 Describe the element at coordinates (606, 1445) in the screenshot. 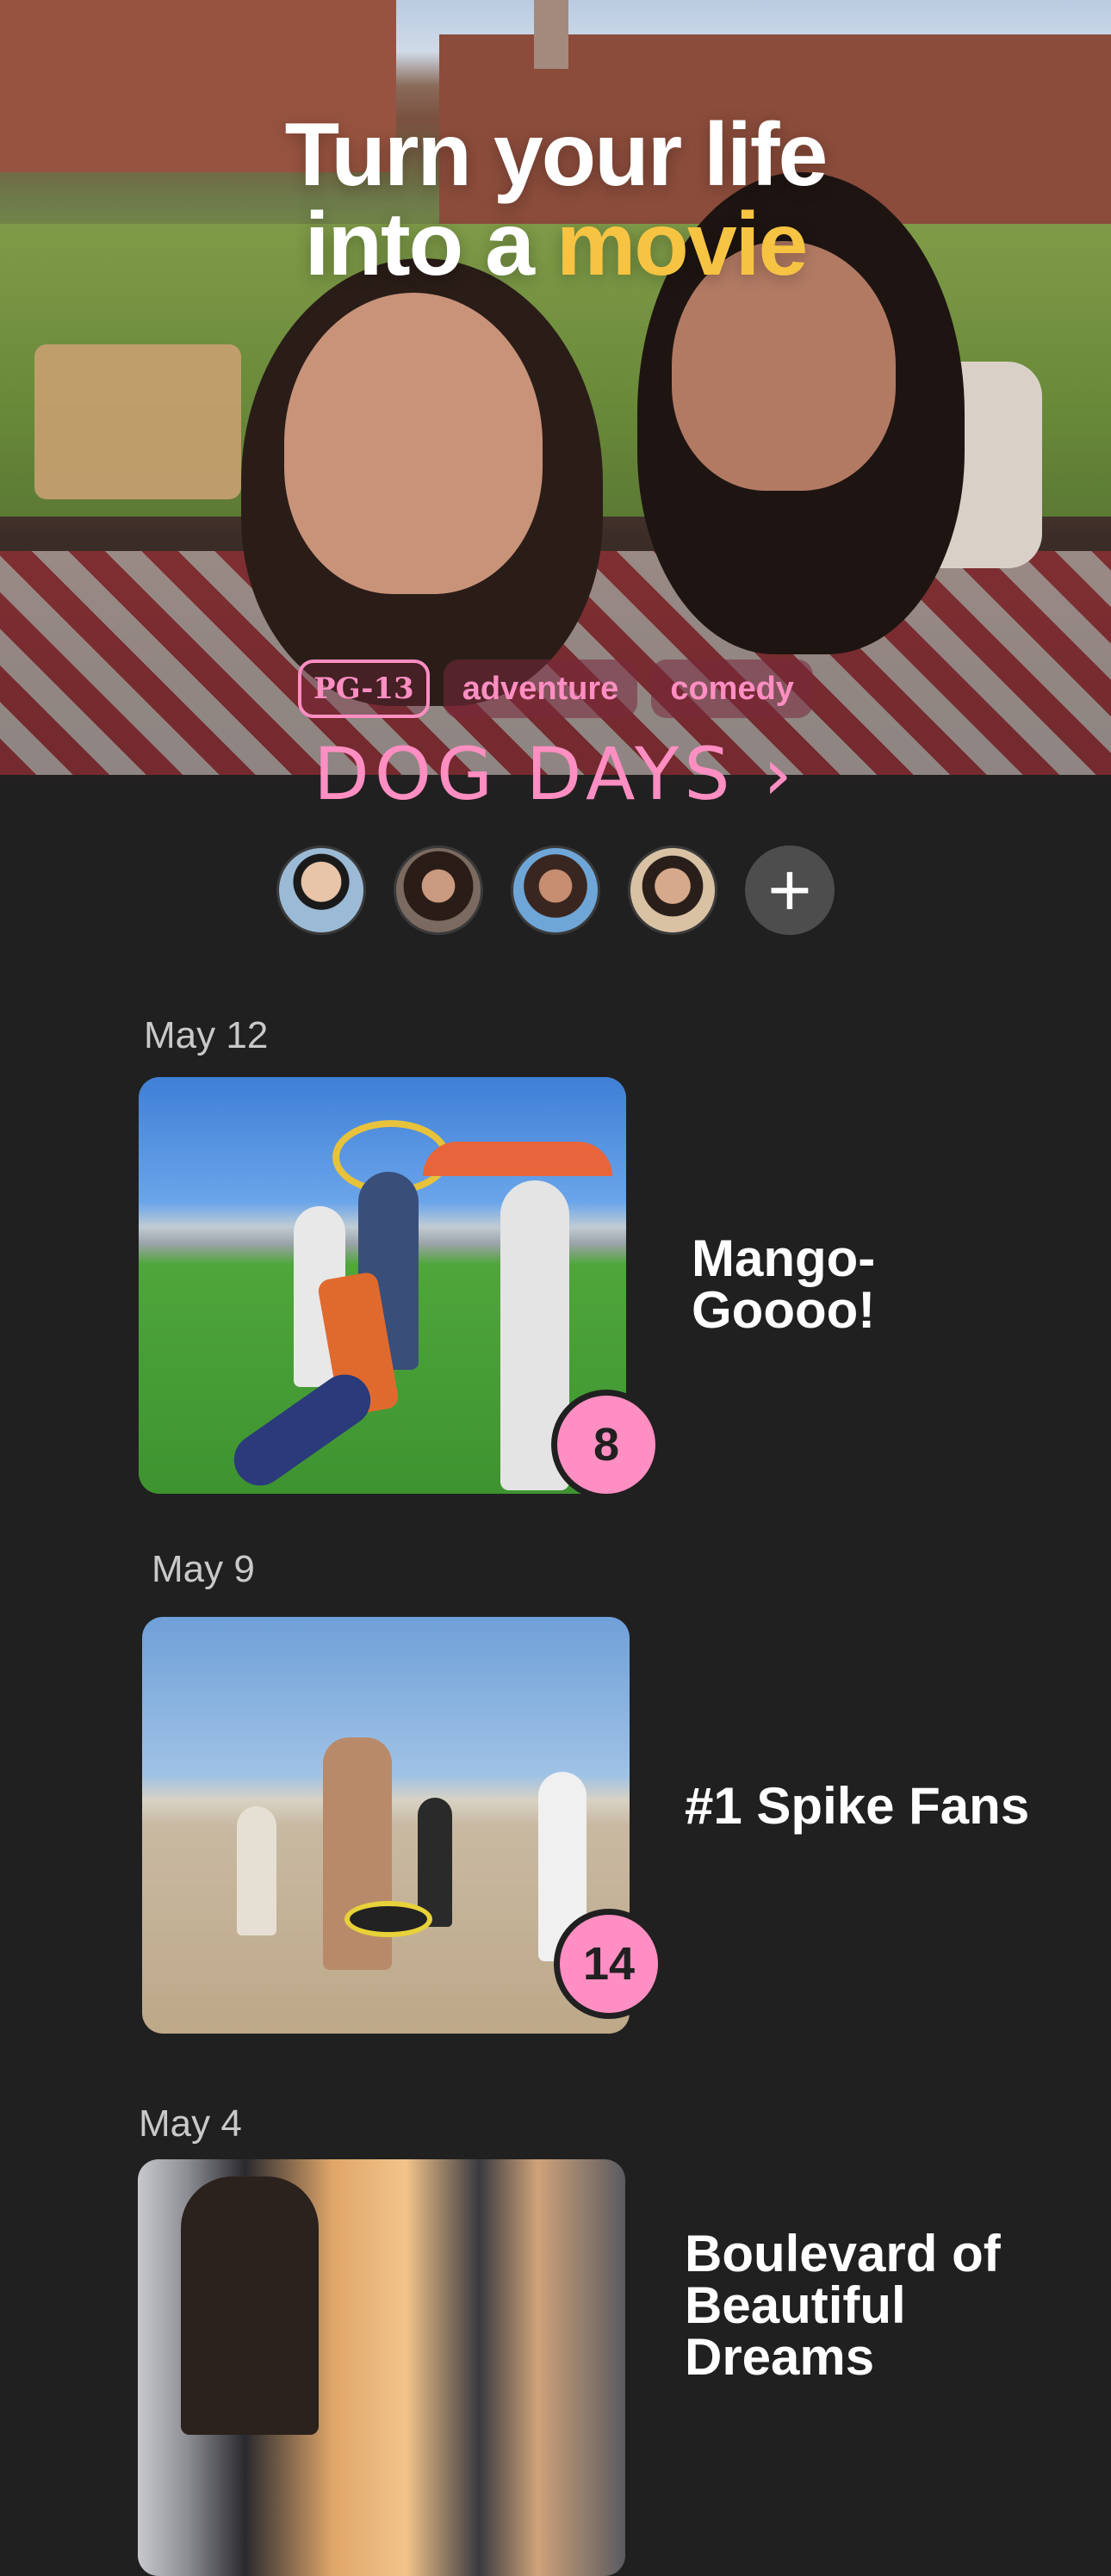

I see `clip-count-badge: 8` at that location.